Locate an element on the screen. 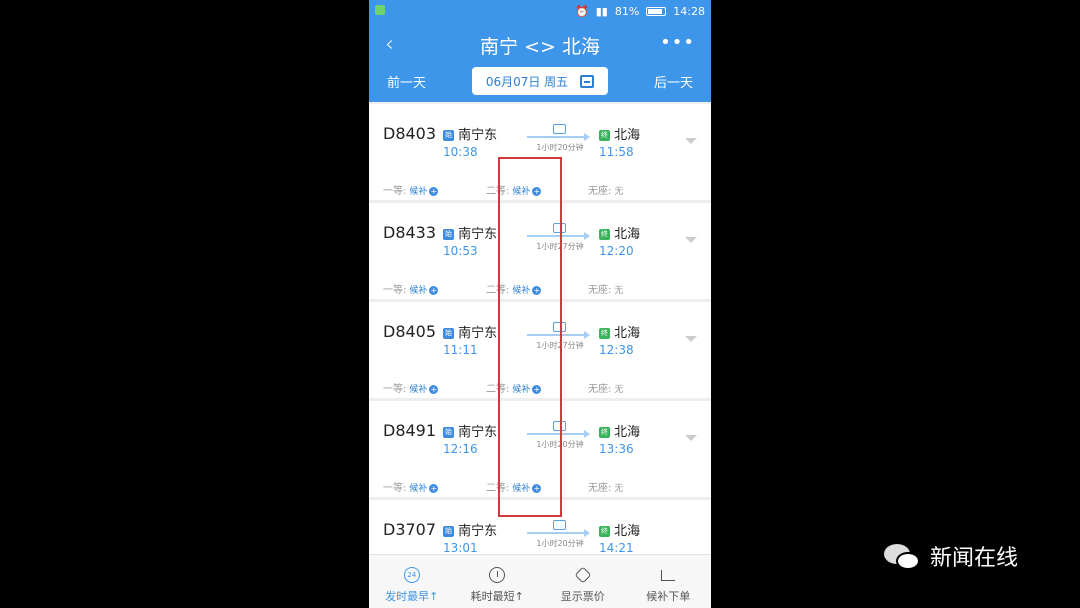  watermark: 新闻在线 is located at coordinates (951, 556).